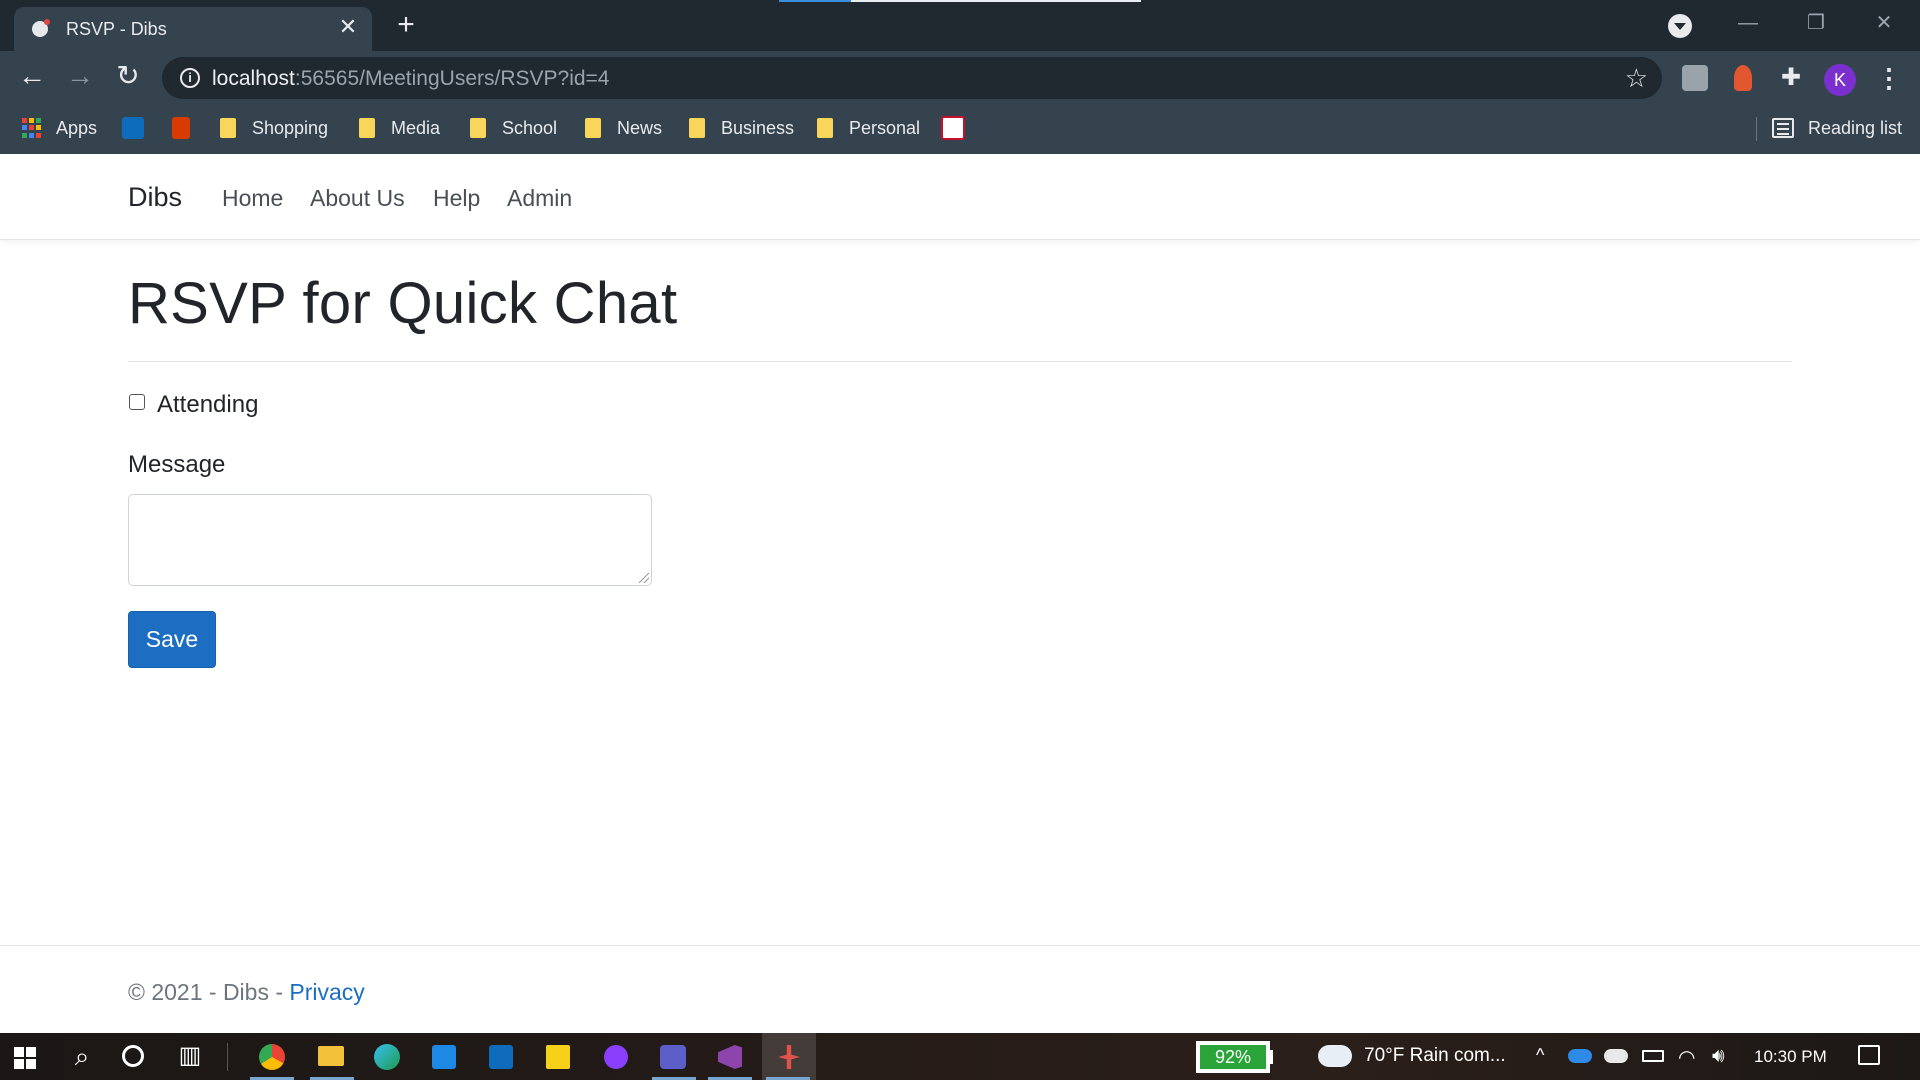 Image resolution: width=1920 pixels, height=1080 pixels. Describe the element at coordinates (390, 540) in the screenshot. I see `message-textarea` at that location.